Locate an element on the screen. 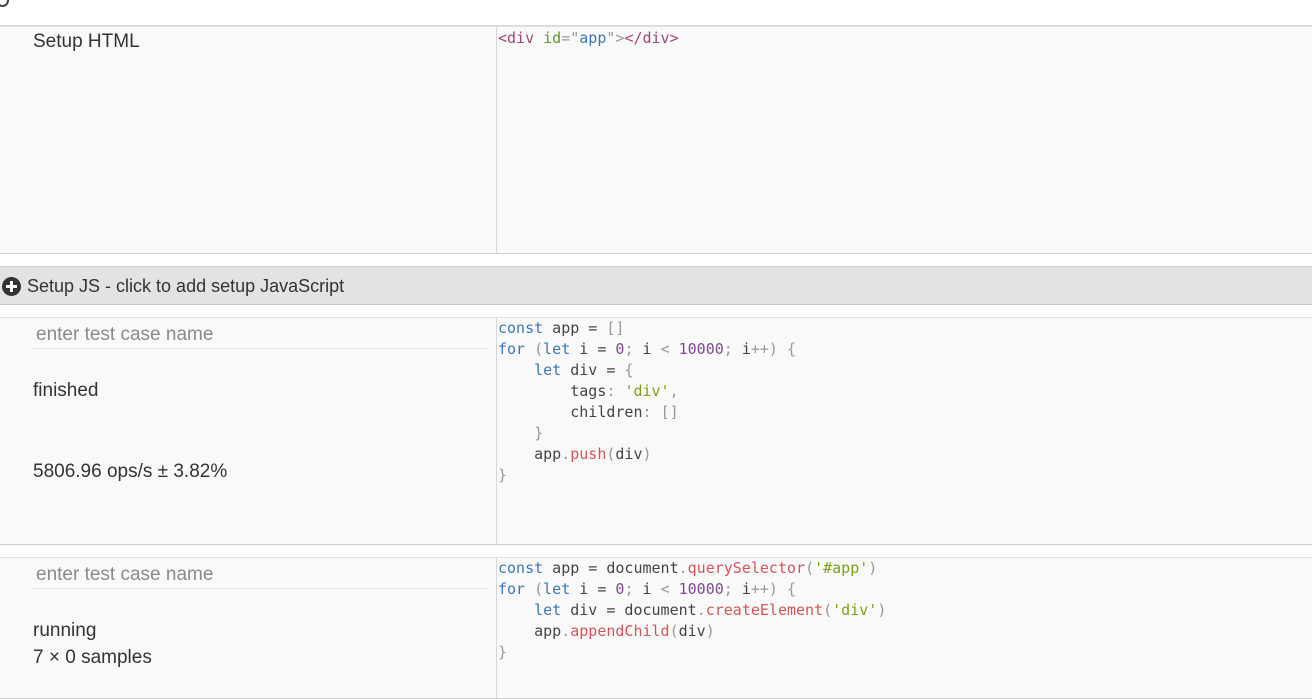 Image resolution: width=1312 pixels, height=699 pixels. setup-js-label: Setup JS - click to add setup JavaScript is located at coordinates (186, 286).